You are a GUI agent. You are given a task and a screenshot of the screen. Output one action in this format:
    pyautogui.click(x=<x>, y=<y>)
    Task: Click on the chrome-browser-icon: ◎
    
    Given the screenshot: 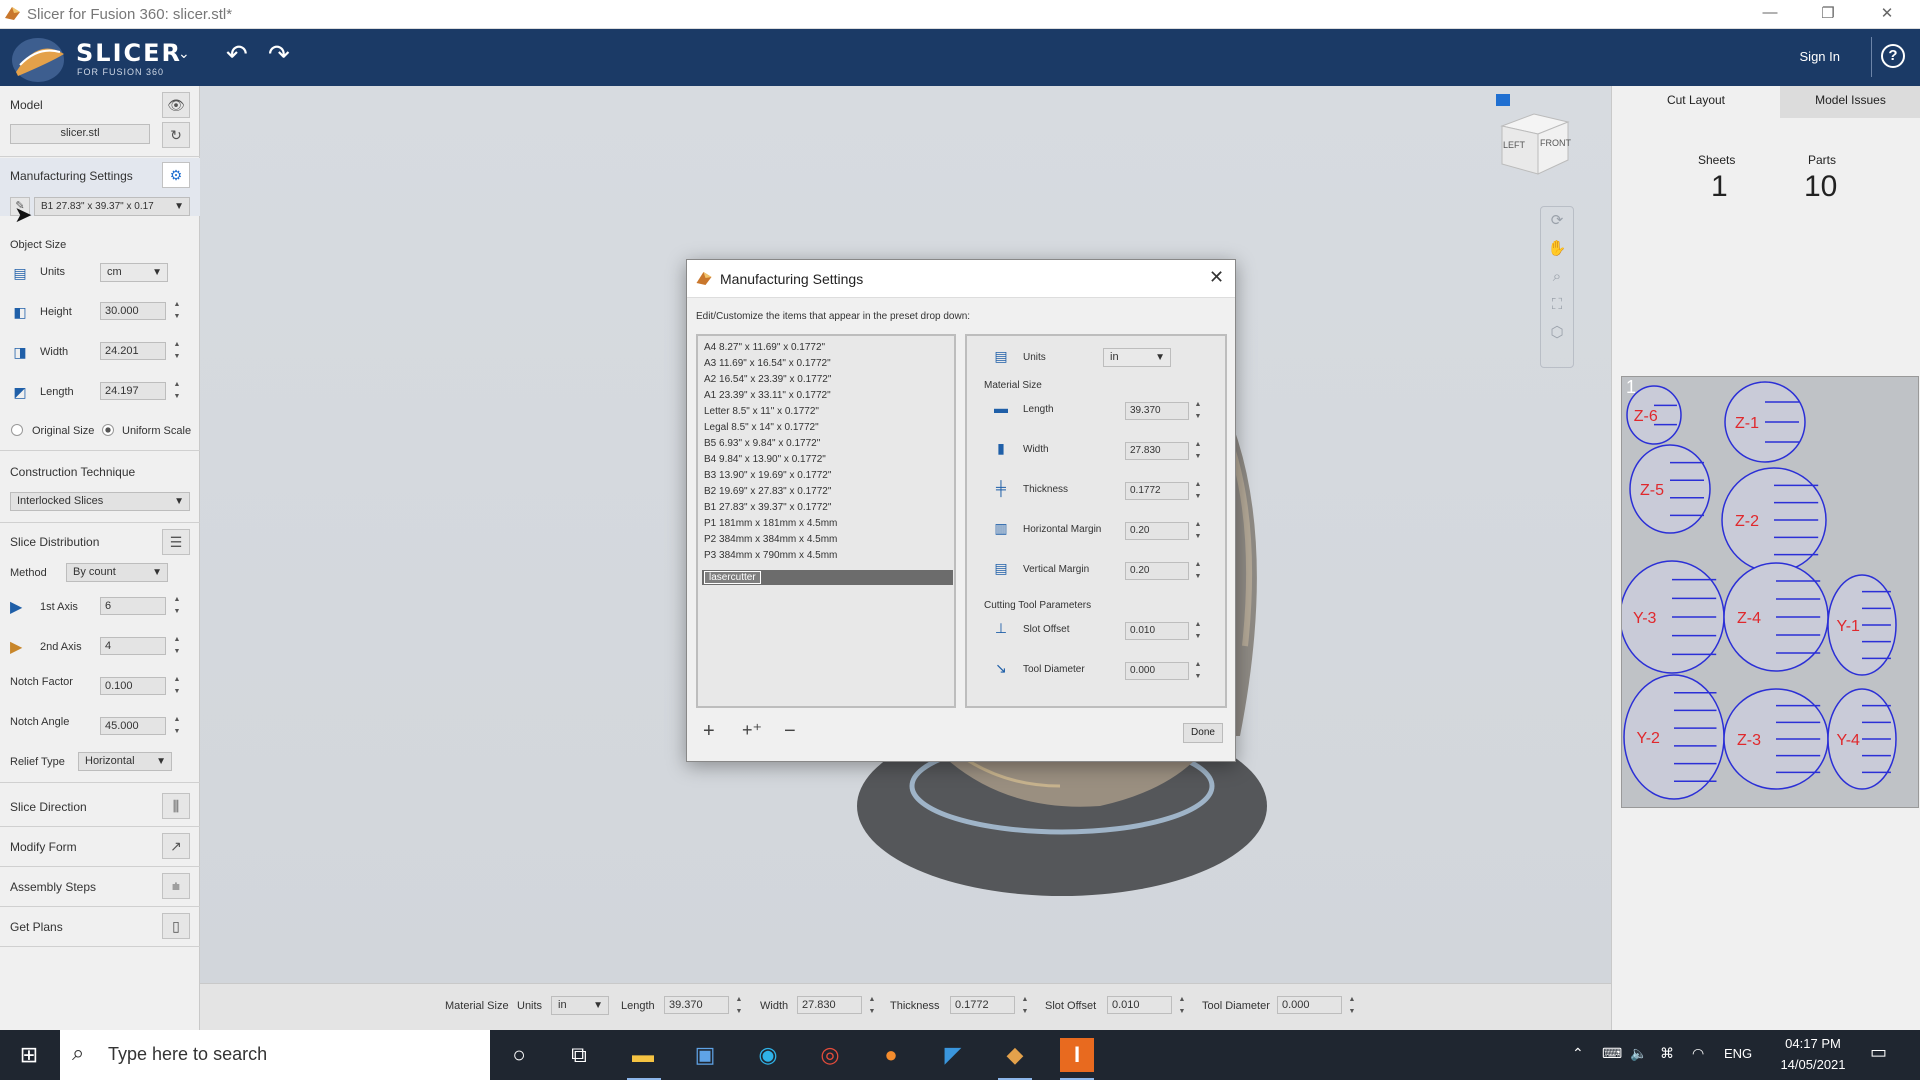 What is the action you would take?
    pyautogui.click(x=830, y=1055)
    